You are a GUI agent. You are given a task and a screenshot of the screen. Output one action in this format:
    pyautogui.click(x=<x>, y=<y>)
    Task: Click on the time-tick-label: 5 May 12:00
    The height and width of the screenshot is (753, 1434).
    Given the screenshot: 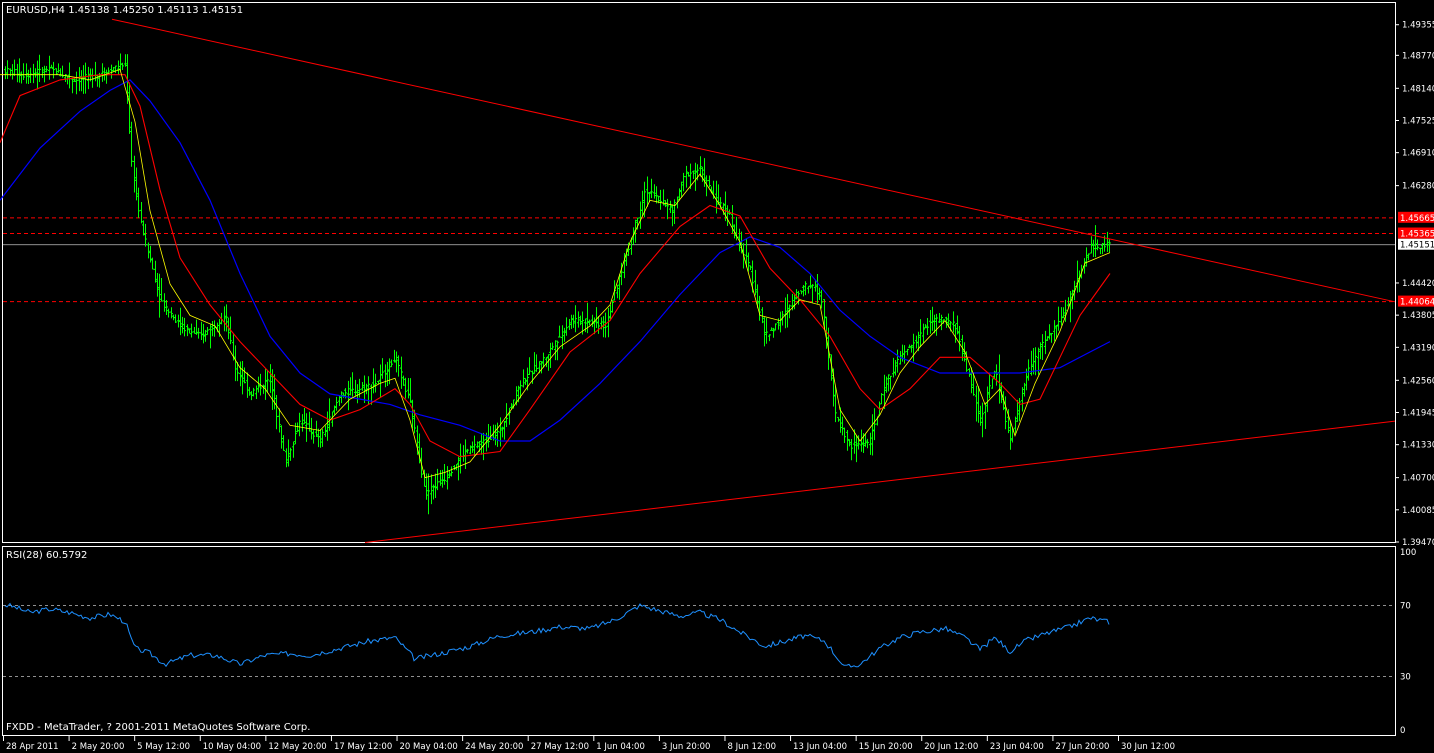 What is the action you would take?
    pyautogui.click(x=163, y=747)
    